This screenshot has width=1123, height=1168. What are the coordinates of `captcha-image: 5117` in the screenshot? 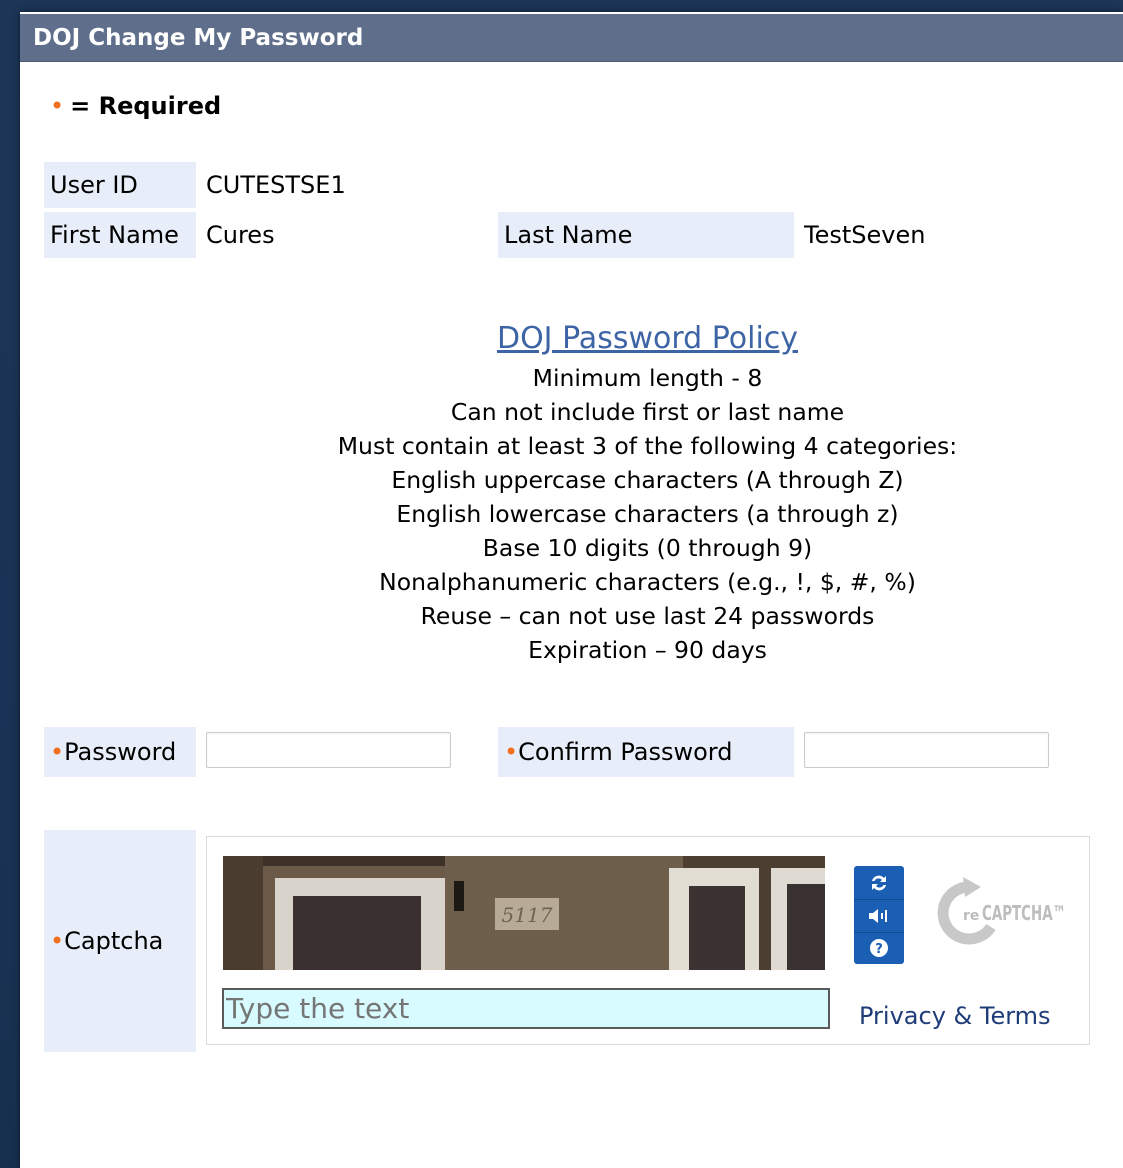 It's located at (524, 913).